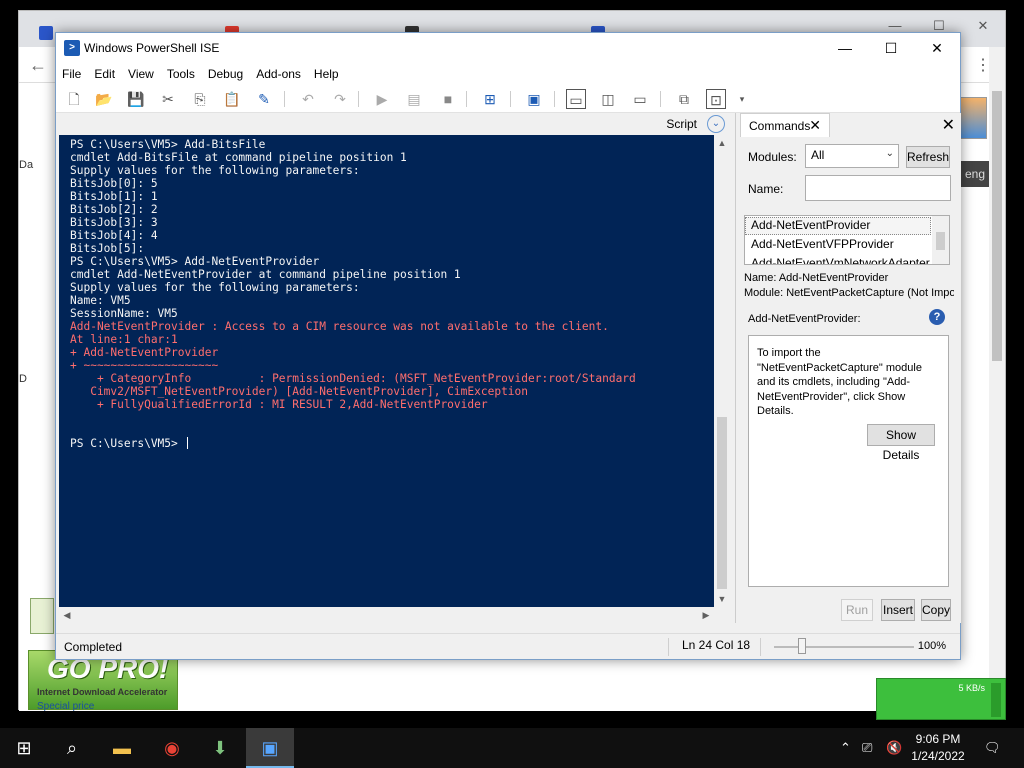 The width and height of the screenshot is (1024, 768). I want to click on download-speed-widget: 5 KB/s, so click(941, 699).